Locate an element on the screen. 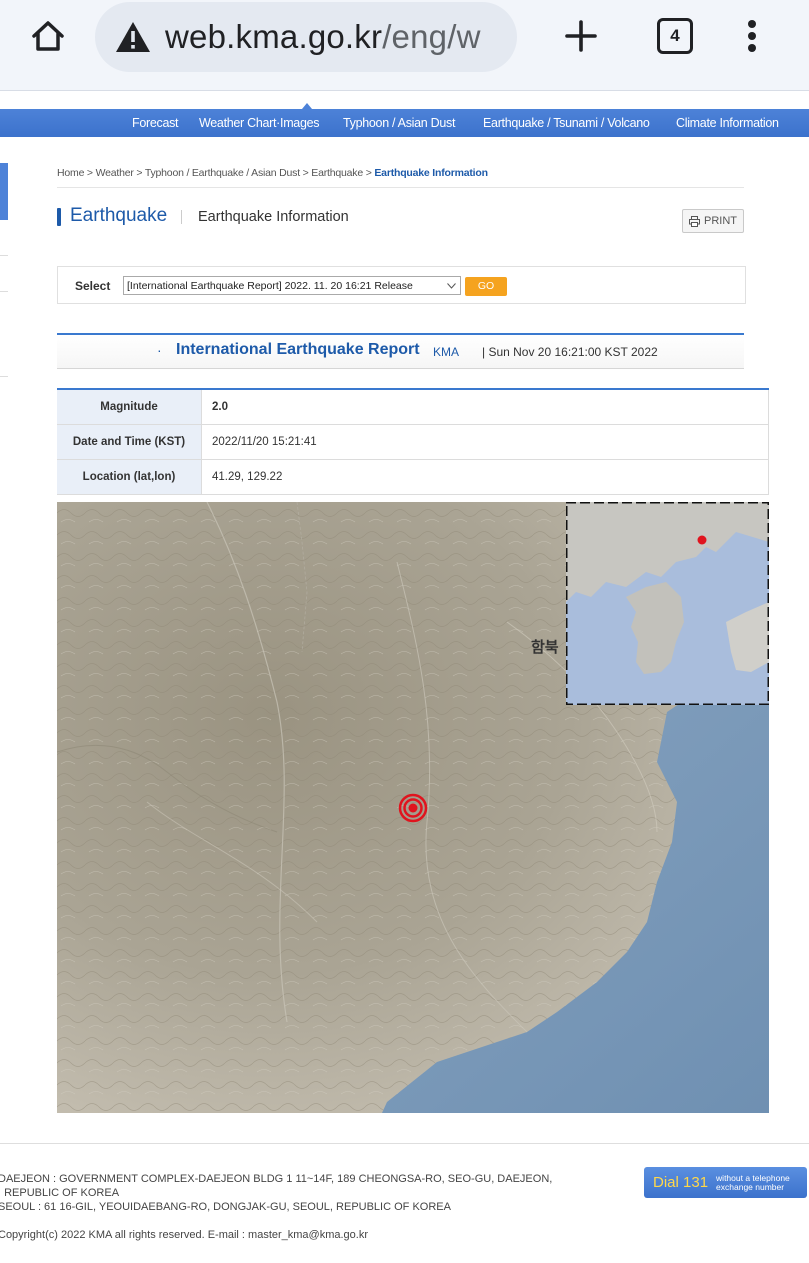 This screenshot has width=809, height=1263. nav-climate-information: Climate Information is located at coordinates (727, 123).